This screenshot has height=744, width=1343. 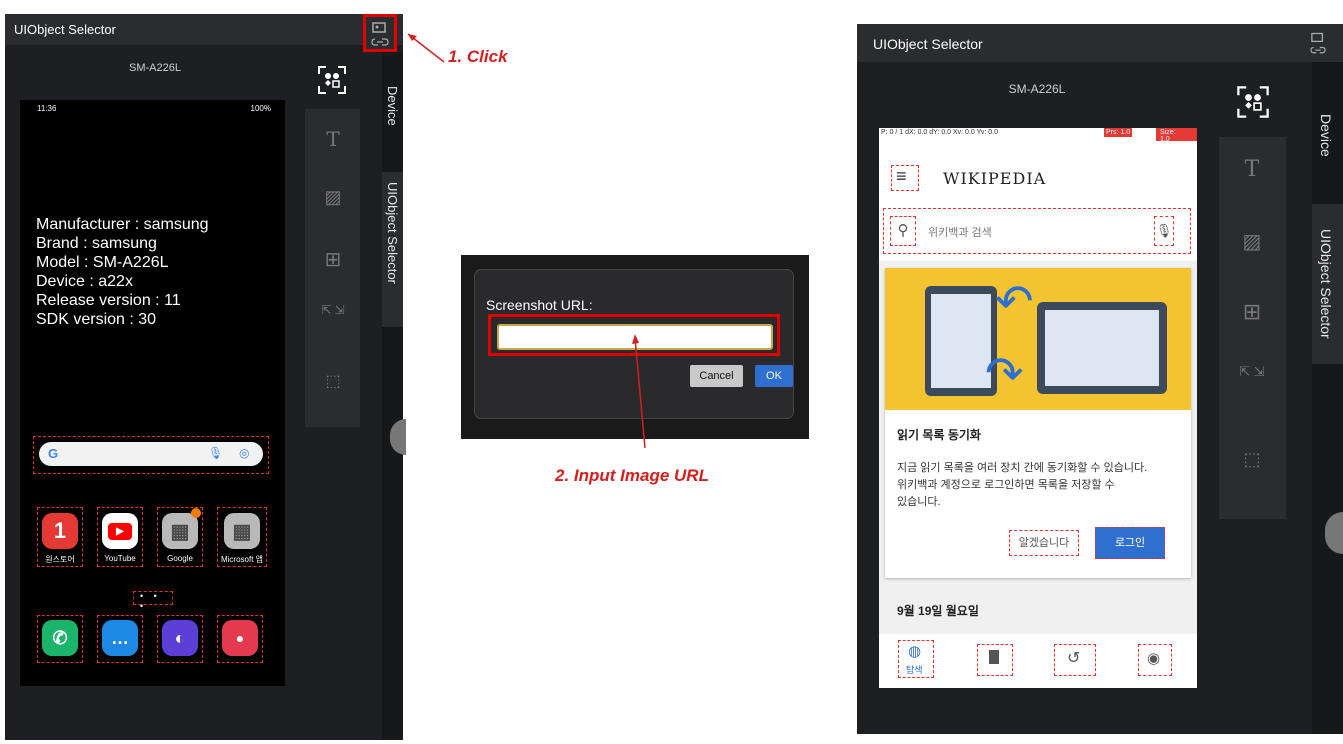 I want to click on wiki-appbar: ≡ WIKIPEDIA ⚲ 위키백과 검색 🎙, so click(x=1038, y=201).